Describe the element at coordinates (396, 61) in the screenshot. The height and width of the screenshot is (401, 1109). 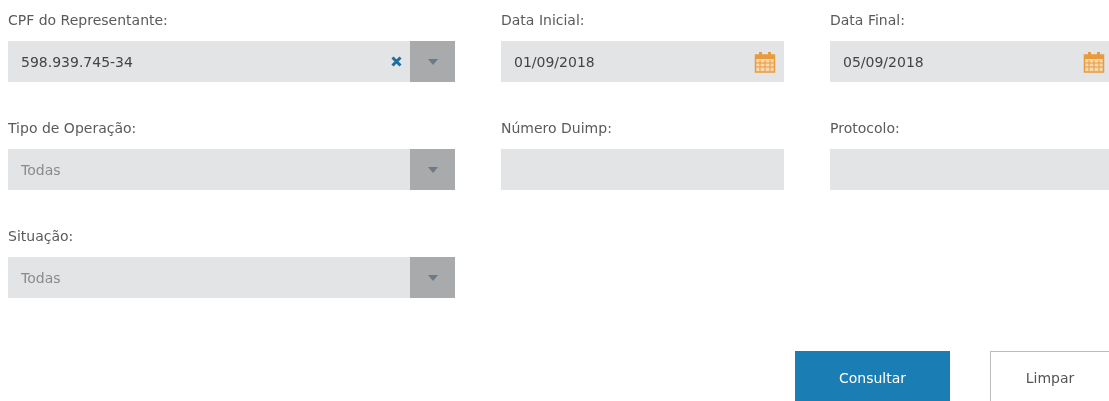
I see `clear-button` at that location.